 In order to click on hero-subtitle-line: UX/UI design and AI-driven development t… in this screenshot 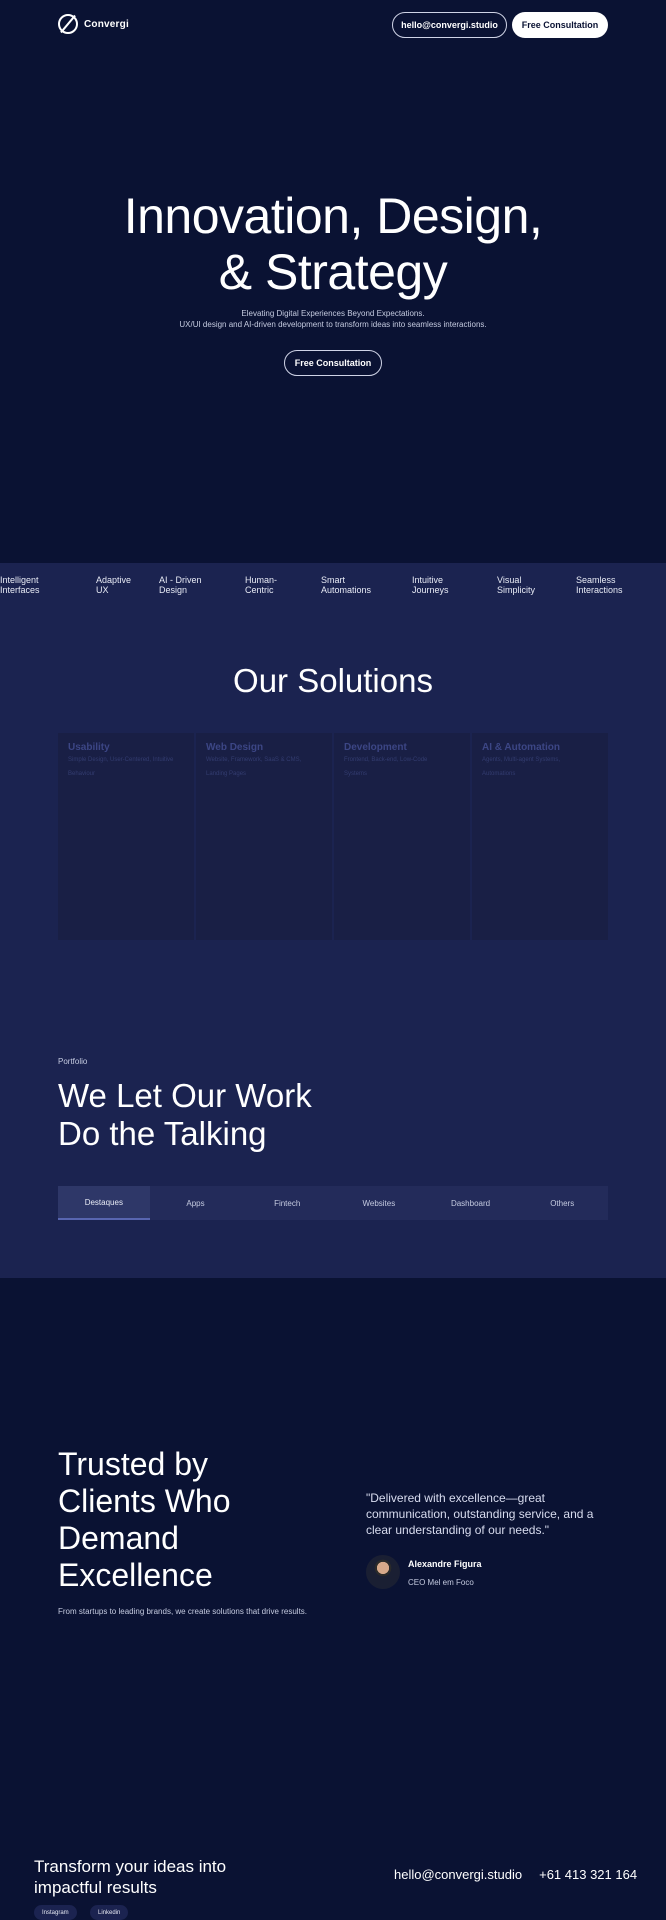, I will do `click(333, 324)`.